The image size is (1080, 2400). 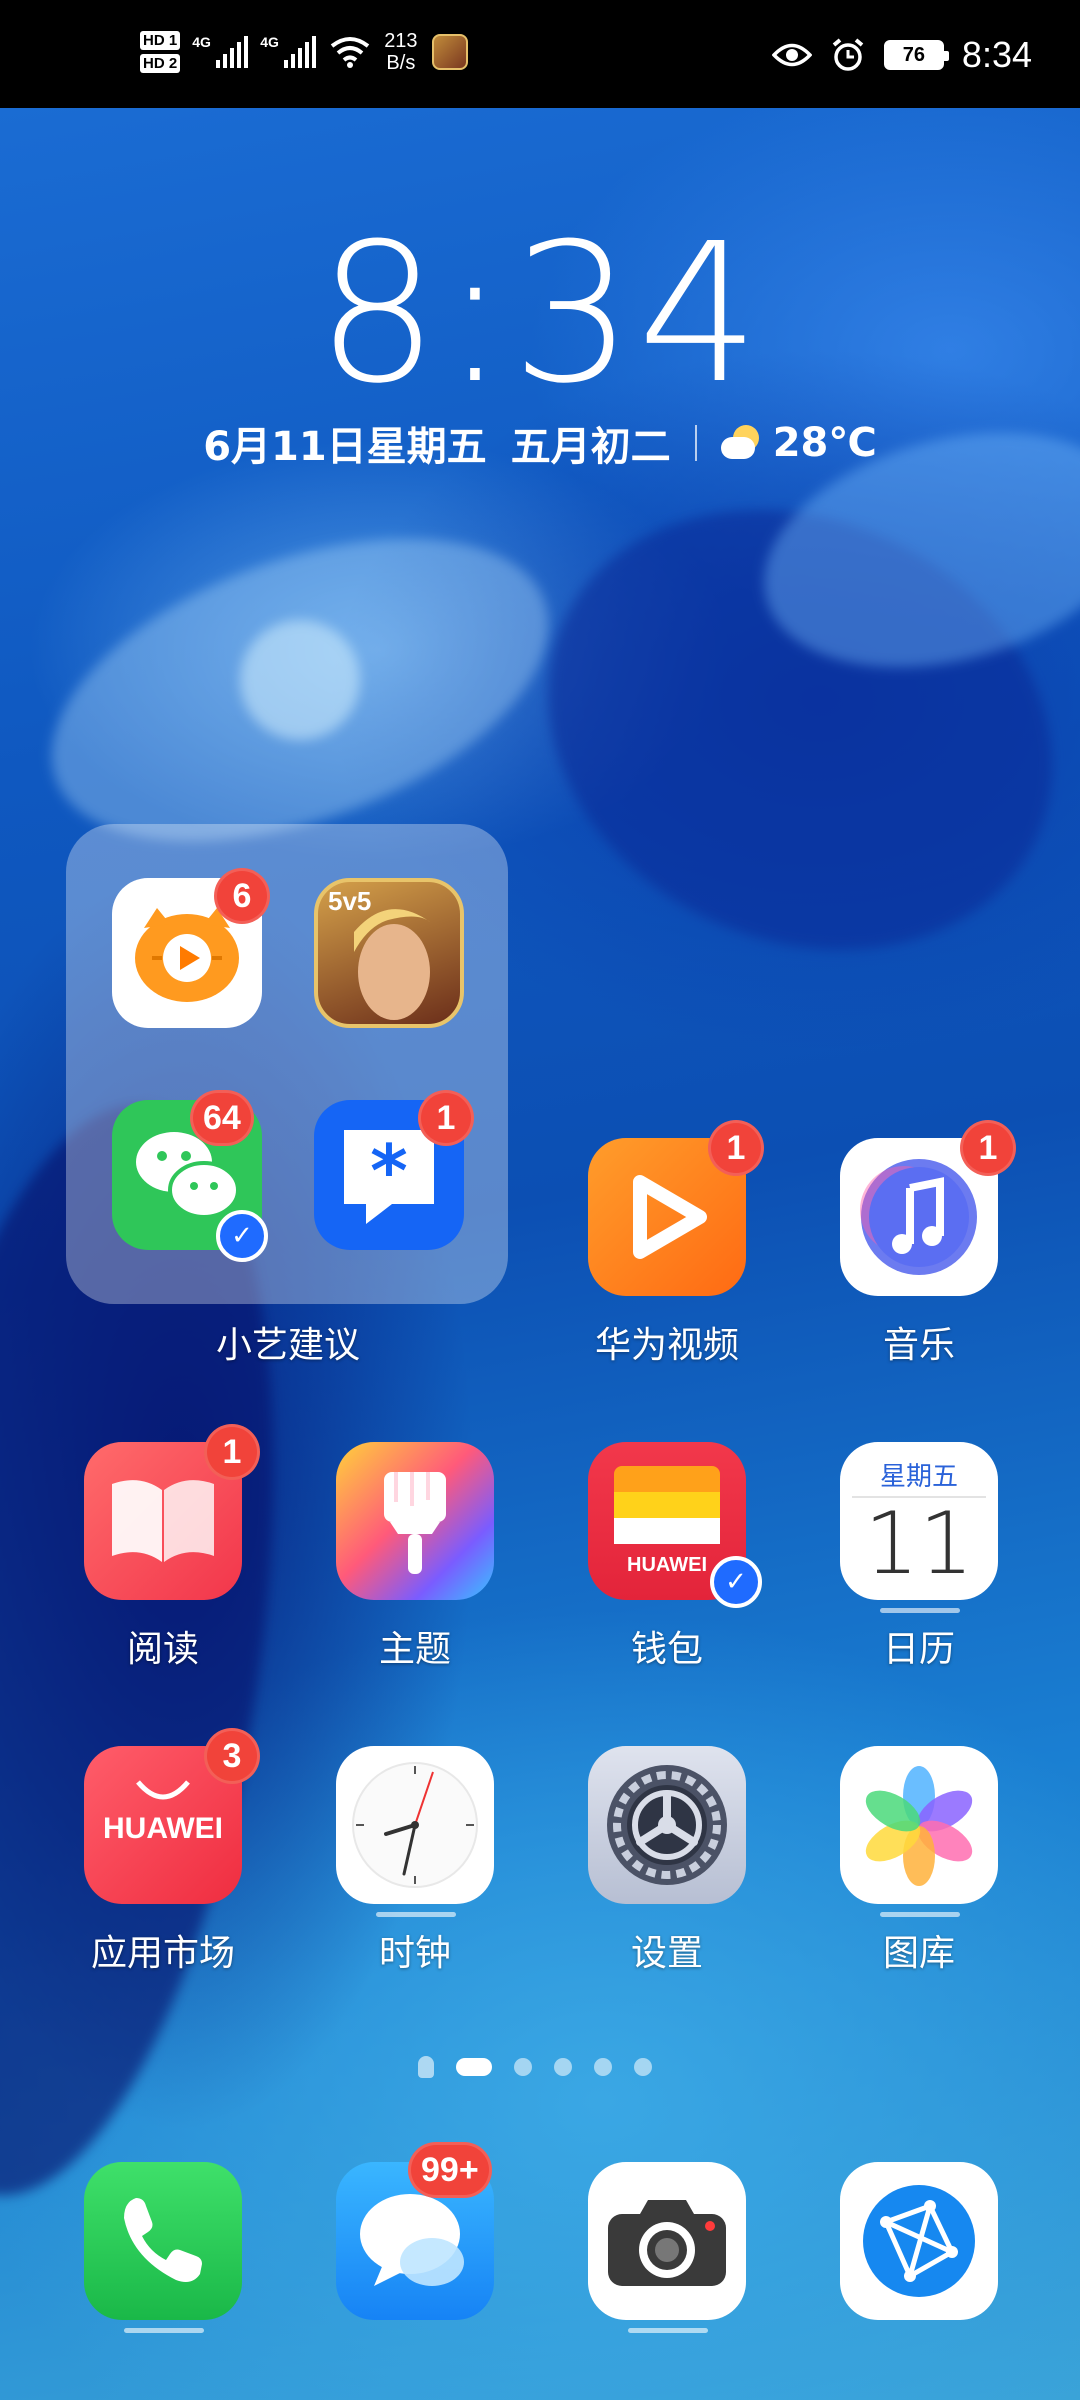 What do you see at coordinates (695, 443) in the screenshot?
I see `divider` at bounding box center [695, 443].